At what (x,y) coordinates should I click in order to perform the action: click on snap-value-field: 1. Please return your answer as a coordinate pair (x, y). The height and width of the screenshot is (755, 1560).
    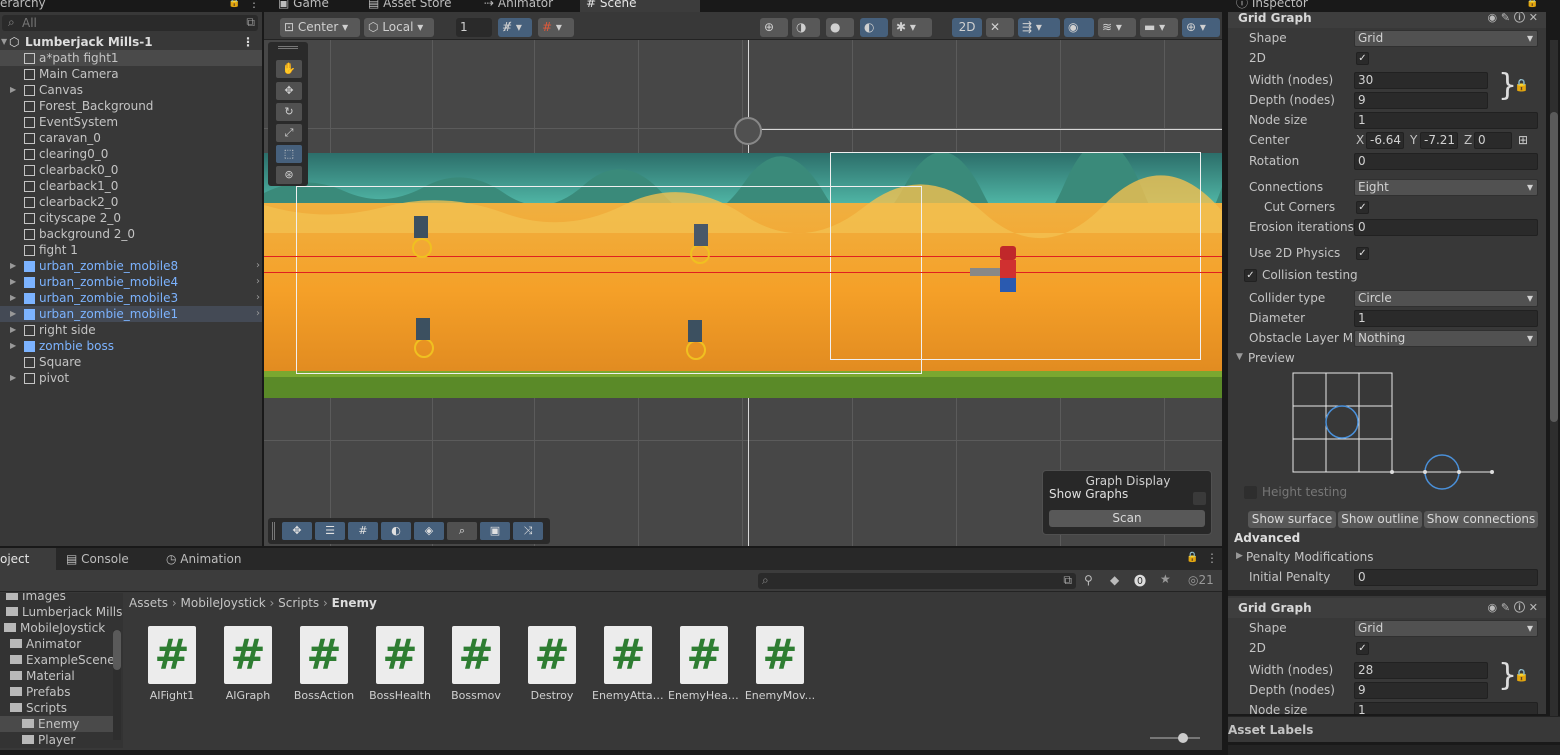
    Looking at the image, I should click on (474, 27).